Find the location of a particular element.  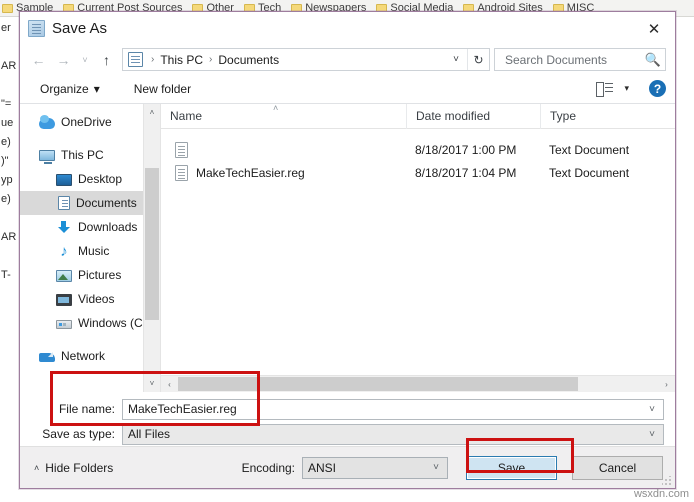

navpane-scrollbar: ˄ ˅ is located at coordinates (151, 248).